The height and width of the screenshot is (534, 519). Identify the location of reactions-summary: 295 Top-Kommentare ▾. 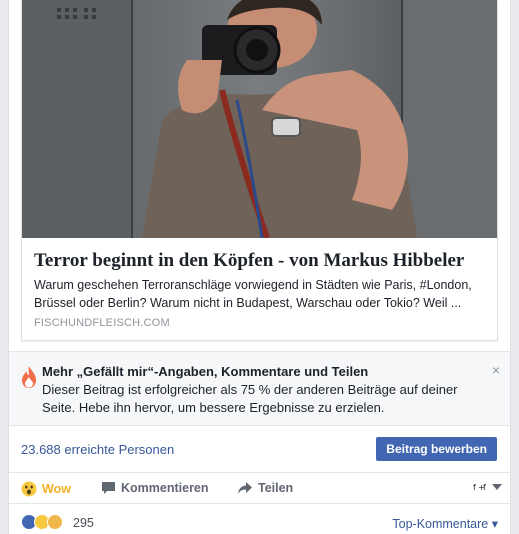
(259, 519).